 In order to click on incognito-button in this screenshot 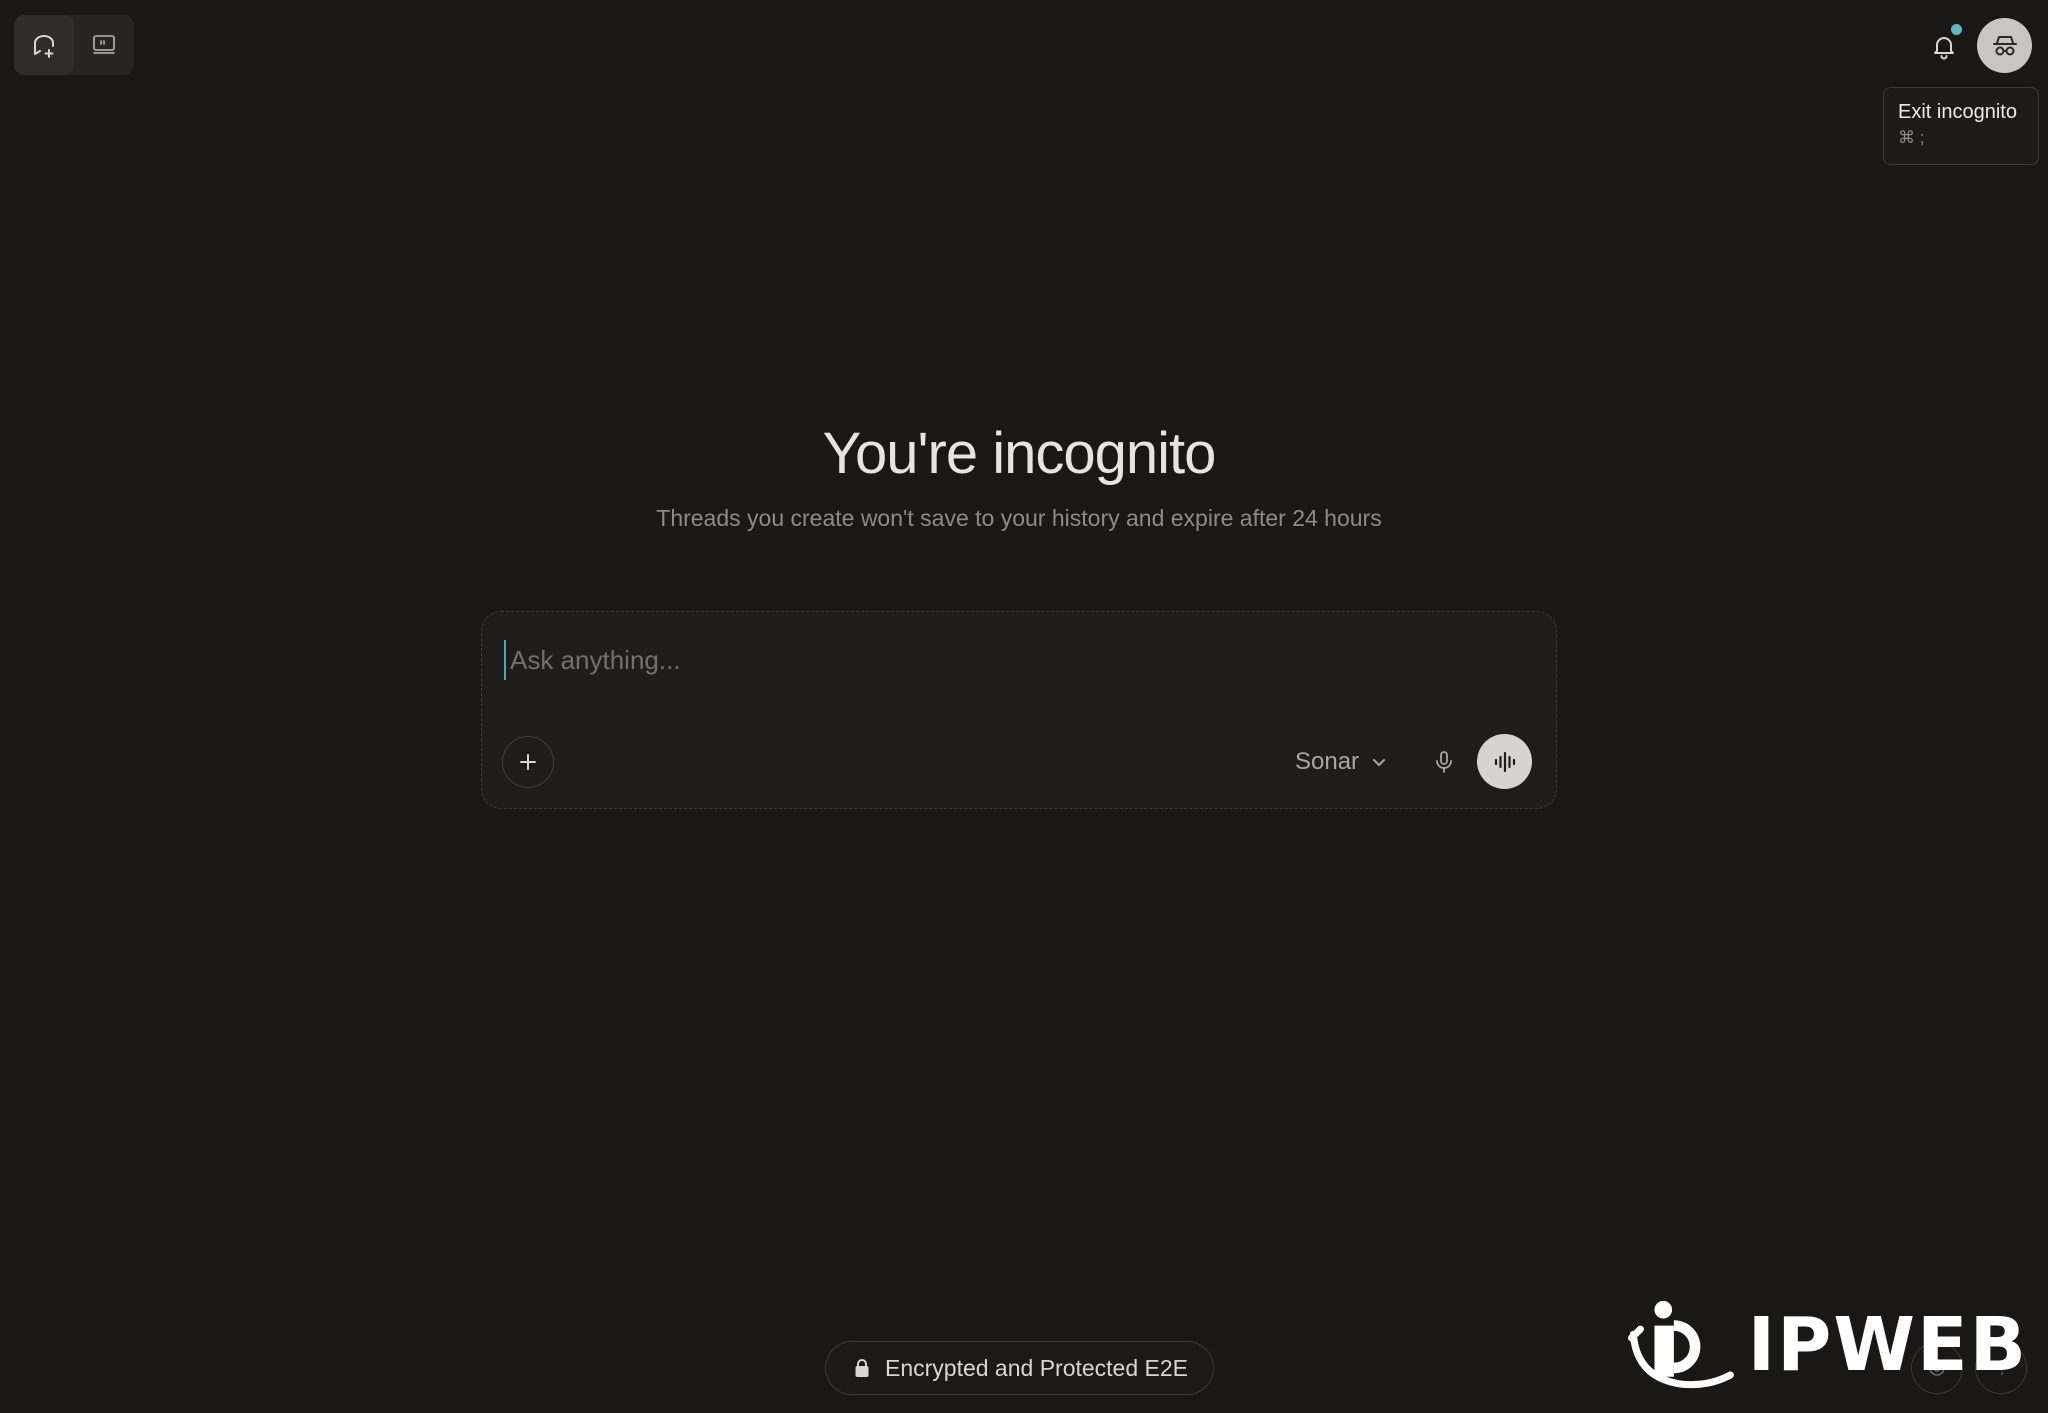, I will do `click(2004, 45)`.